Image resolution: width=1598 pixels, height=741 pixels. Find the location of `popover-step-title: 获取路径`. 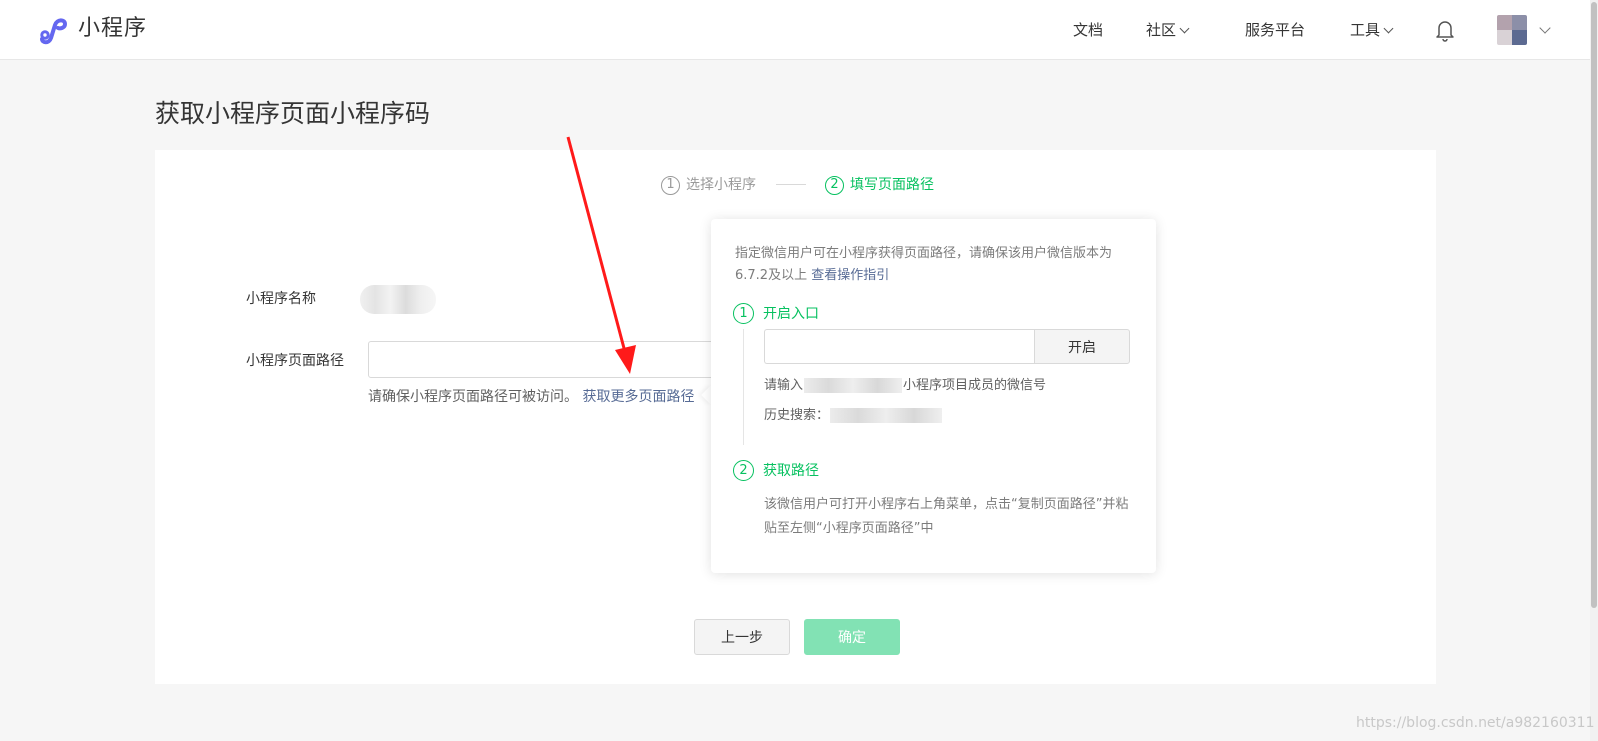

popover-step-title: 获取路径 is located at coordinates (791, 470).